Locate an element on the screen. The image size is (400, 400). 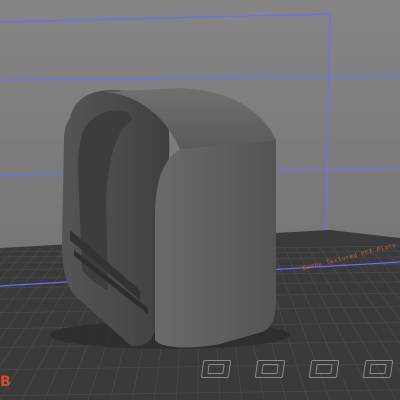
orient-icon is located at coordinates (270, 369).